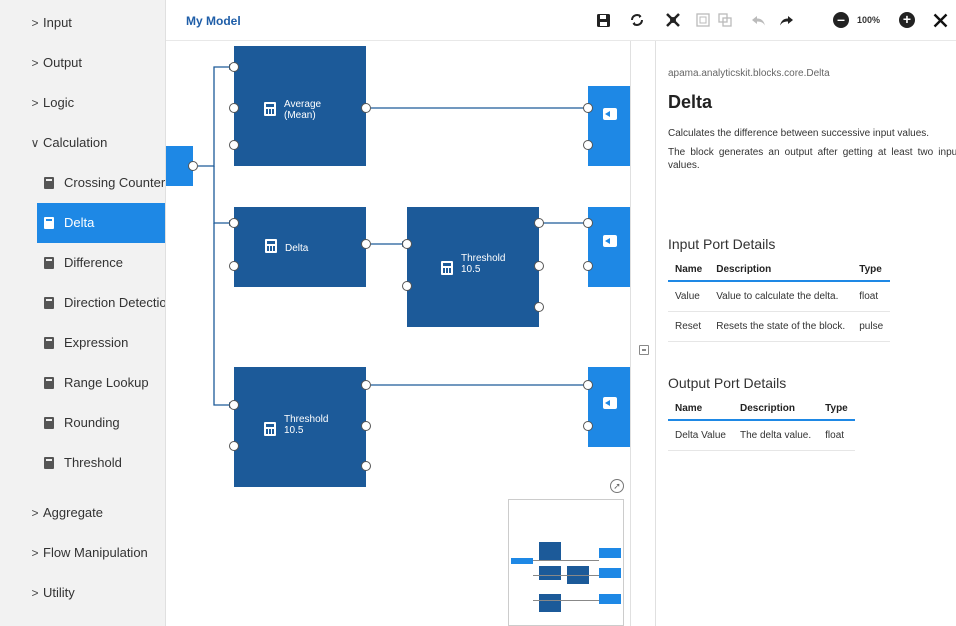 The width and height of the screenshot is (956, 626). Describe the element at coordinates (644, 350) in the screenshot. I see `collapse-panel-icon` at that location.